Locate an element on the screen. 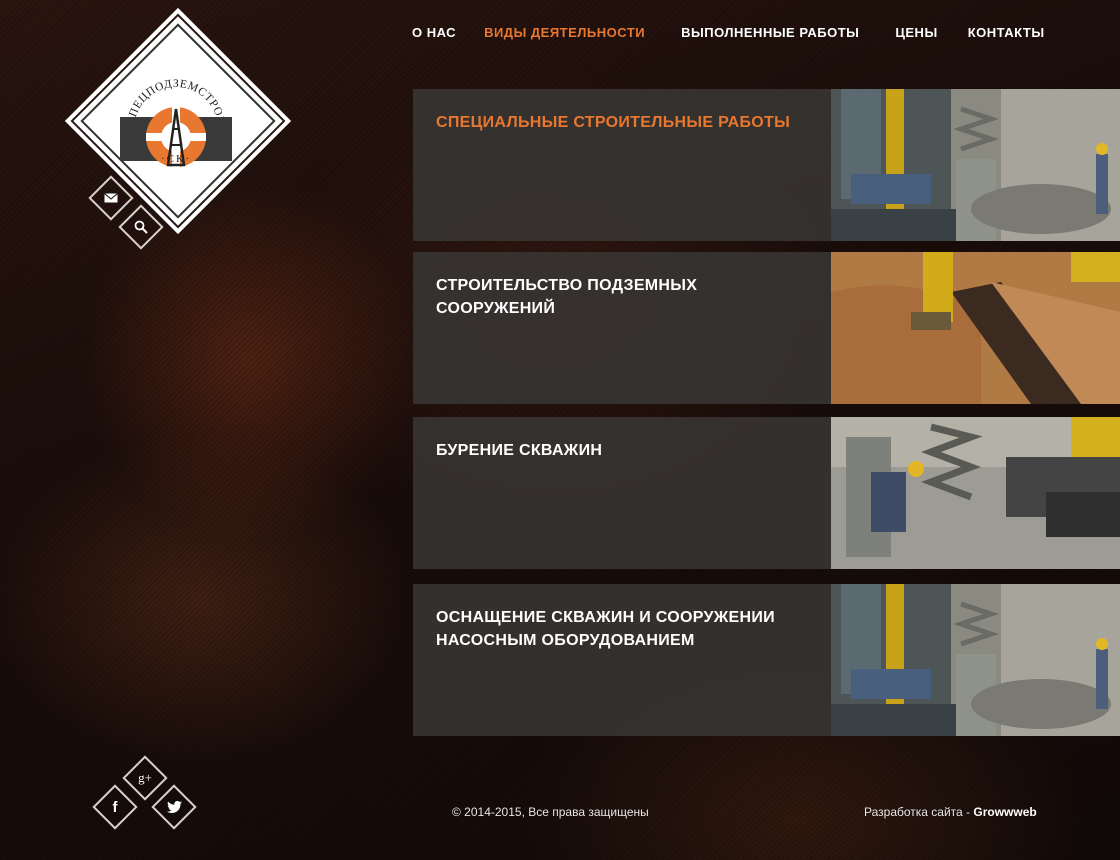 Image resolution: width=1120 pixels, height=860 pixels. nav-item-prices: ЦЕНЫ is located at coordinates (916, 32).